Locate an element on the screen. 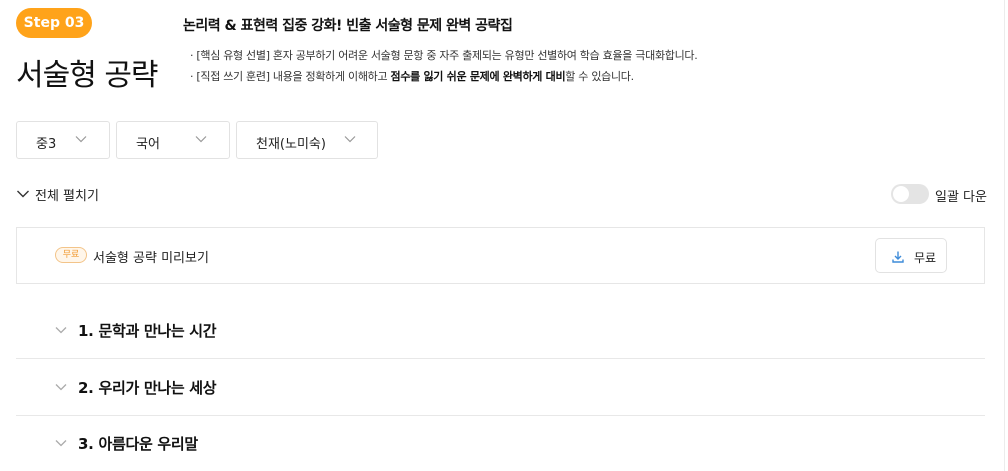 This screenshot has width=1008, height=471. grade-select-value: 중3 is located at coordinates (46, 144).